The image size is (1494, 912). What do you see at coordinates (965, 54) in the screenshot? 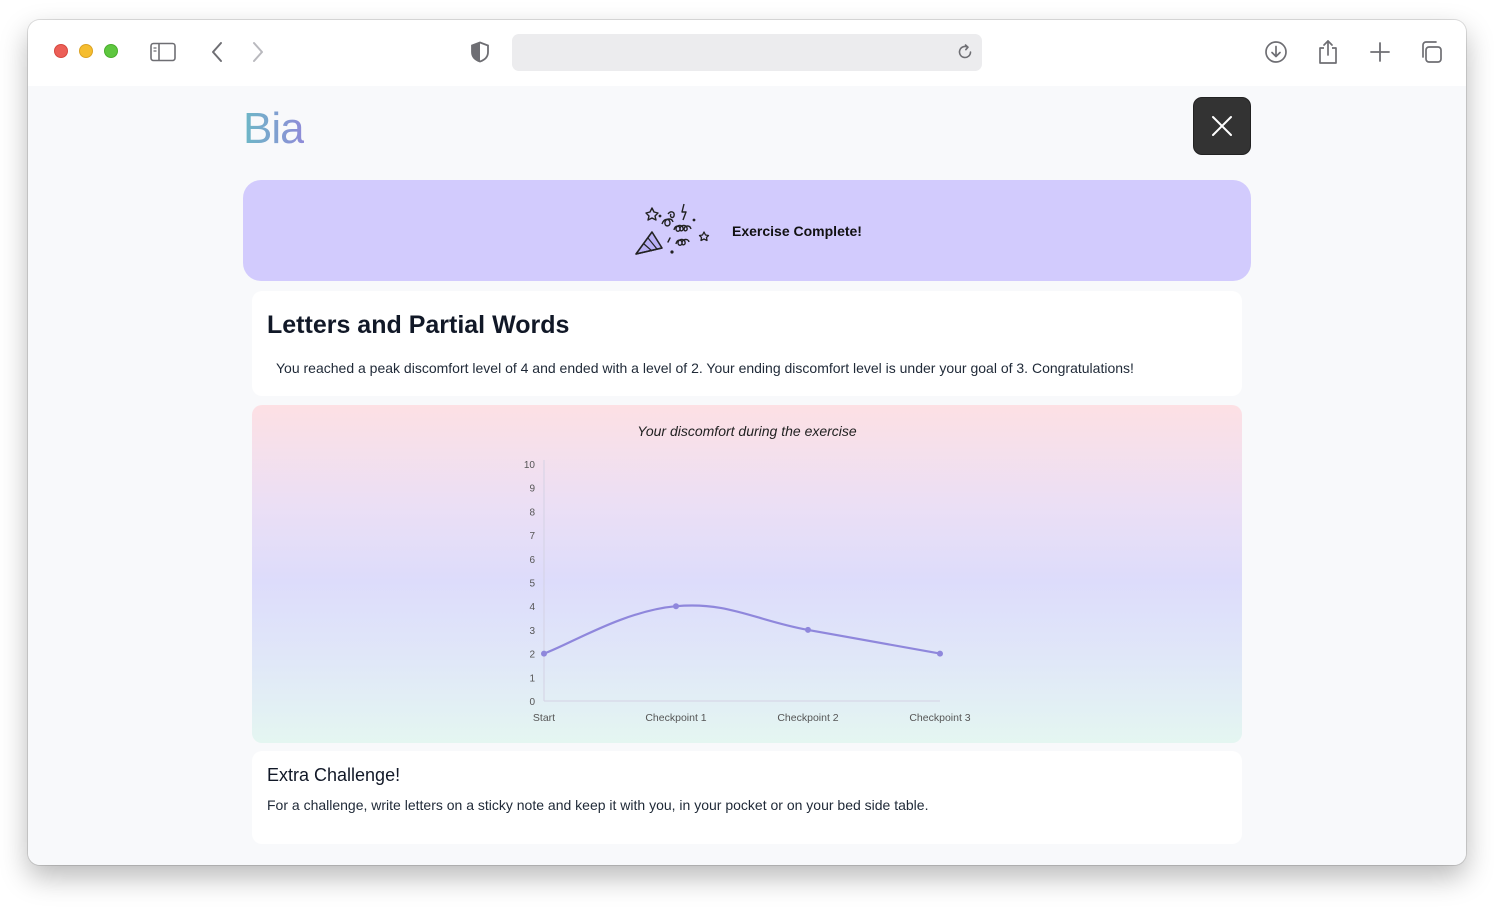
I see `reload-icon` at bounding box center [965, 54].